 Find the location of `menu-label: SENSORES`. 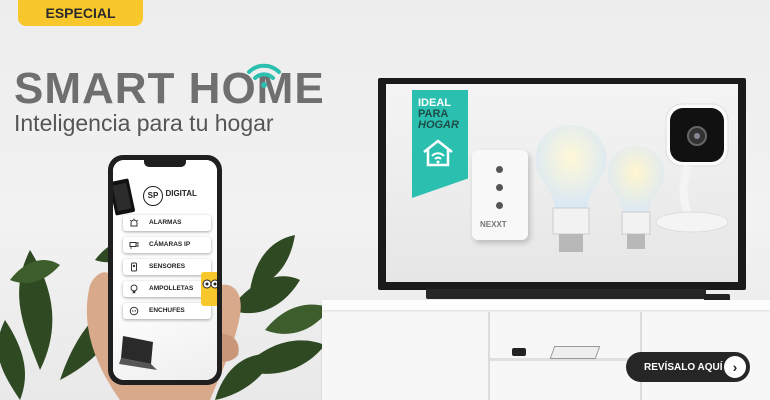

menu-label: SENSORES is located at coordinates (167, 266).